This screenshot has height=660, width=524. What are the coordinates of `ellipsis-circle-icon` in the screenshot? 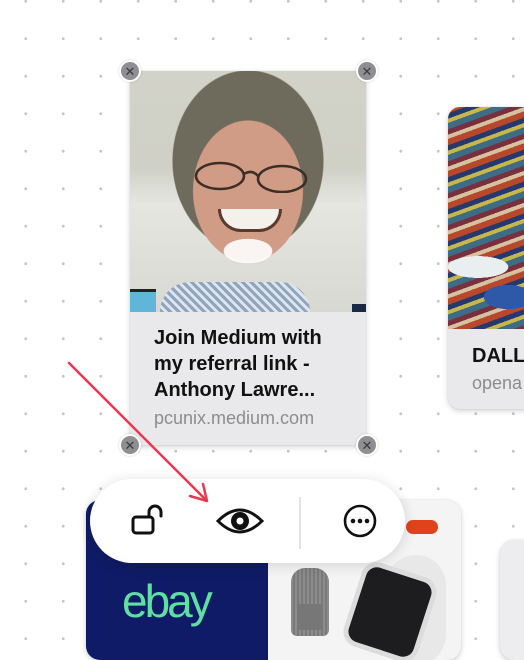 It's located at (360, 521).